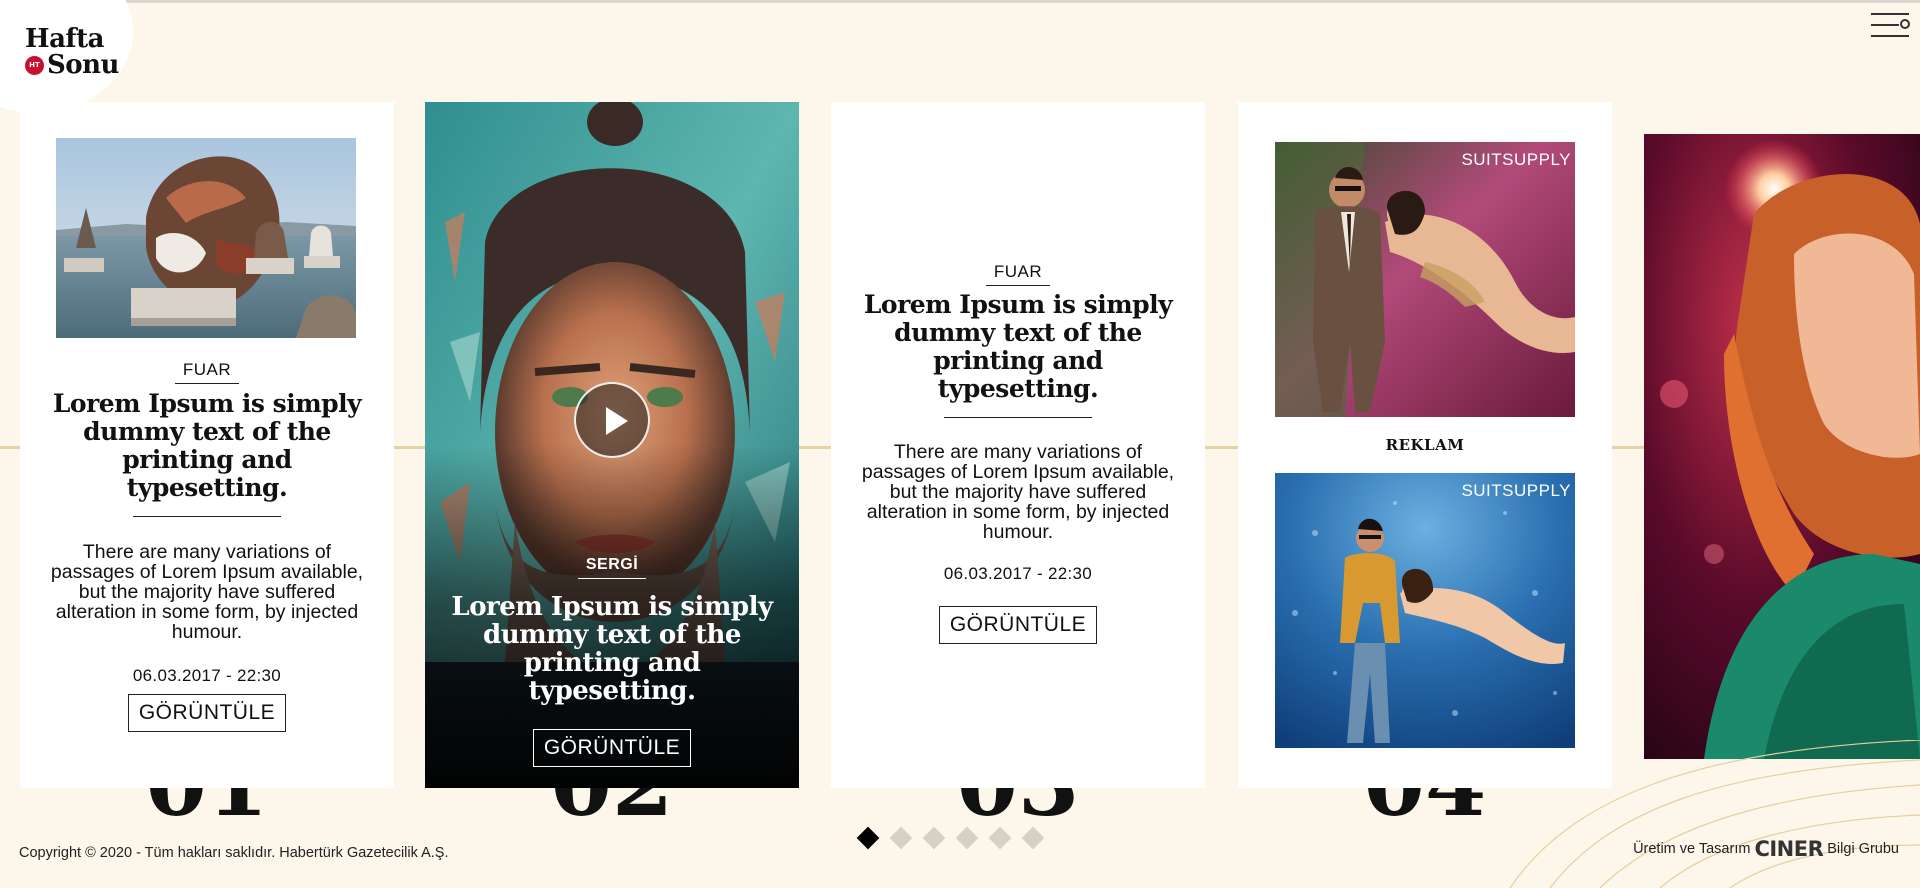 The image size is (1920, 888). I want to click on sculpture-image, so click(206, 238).